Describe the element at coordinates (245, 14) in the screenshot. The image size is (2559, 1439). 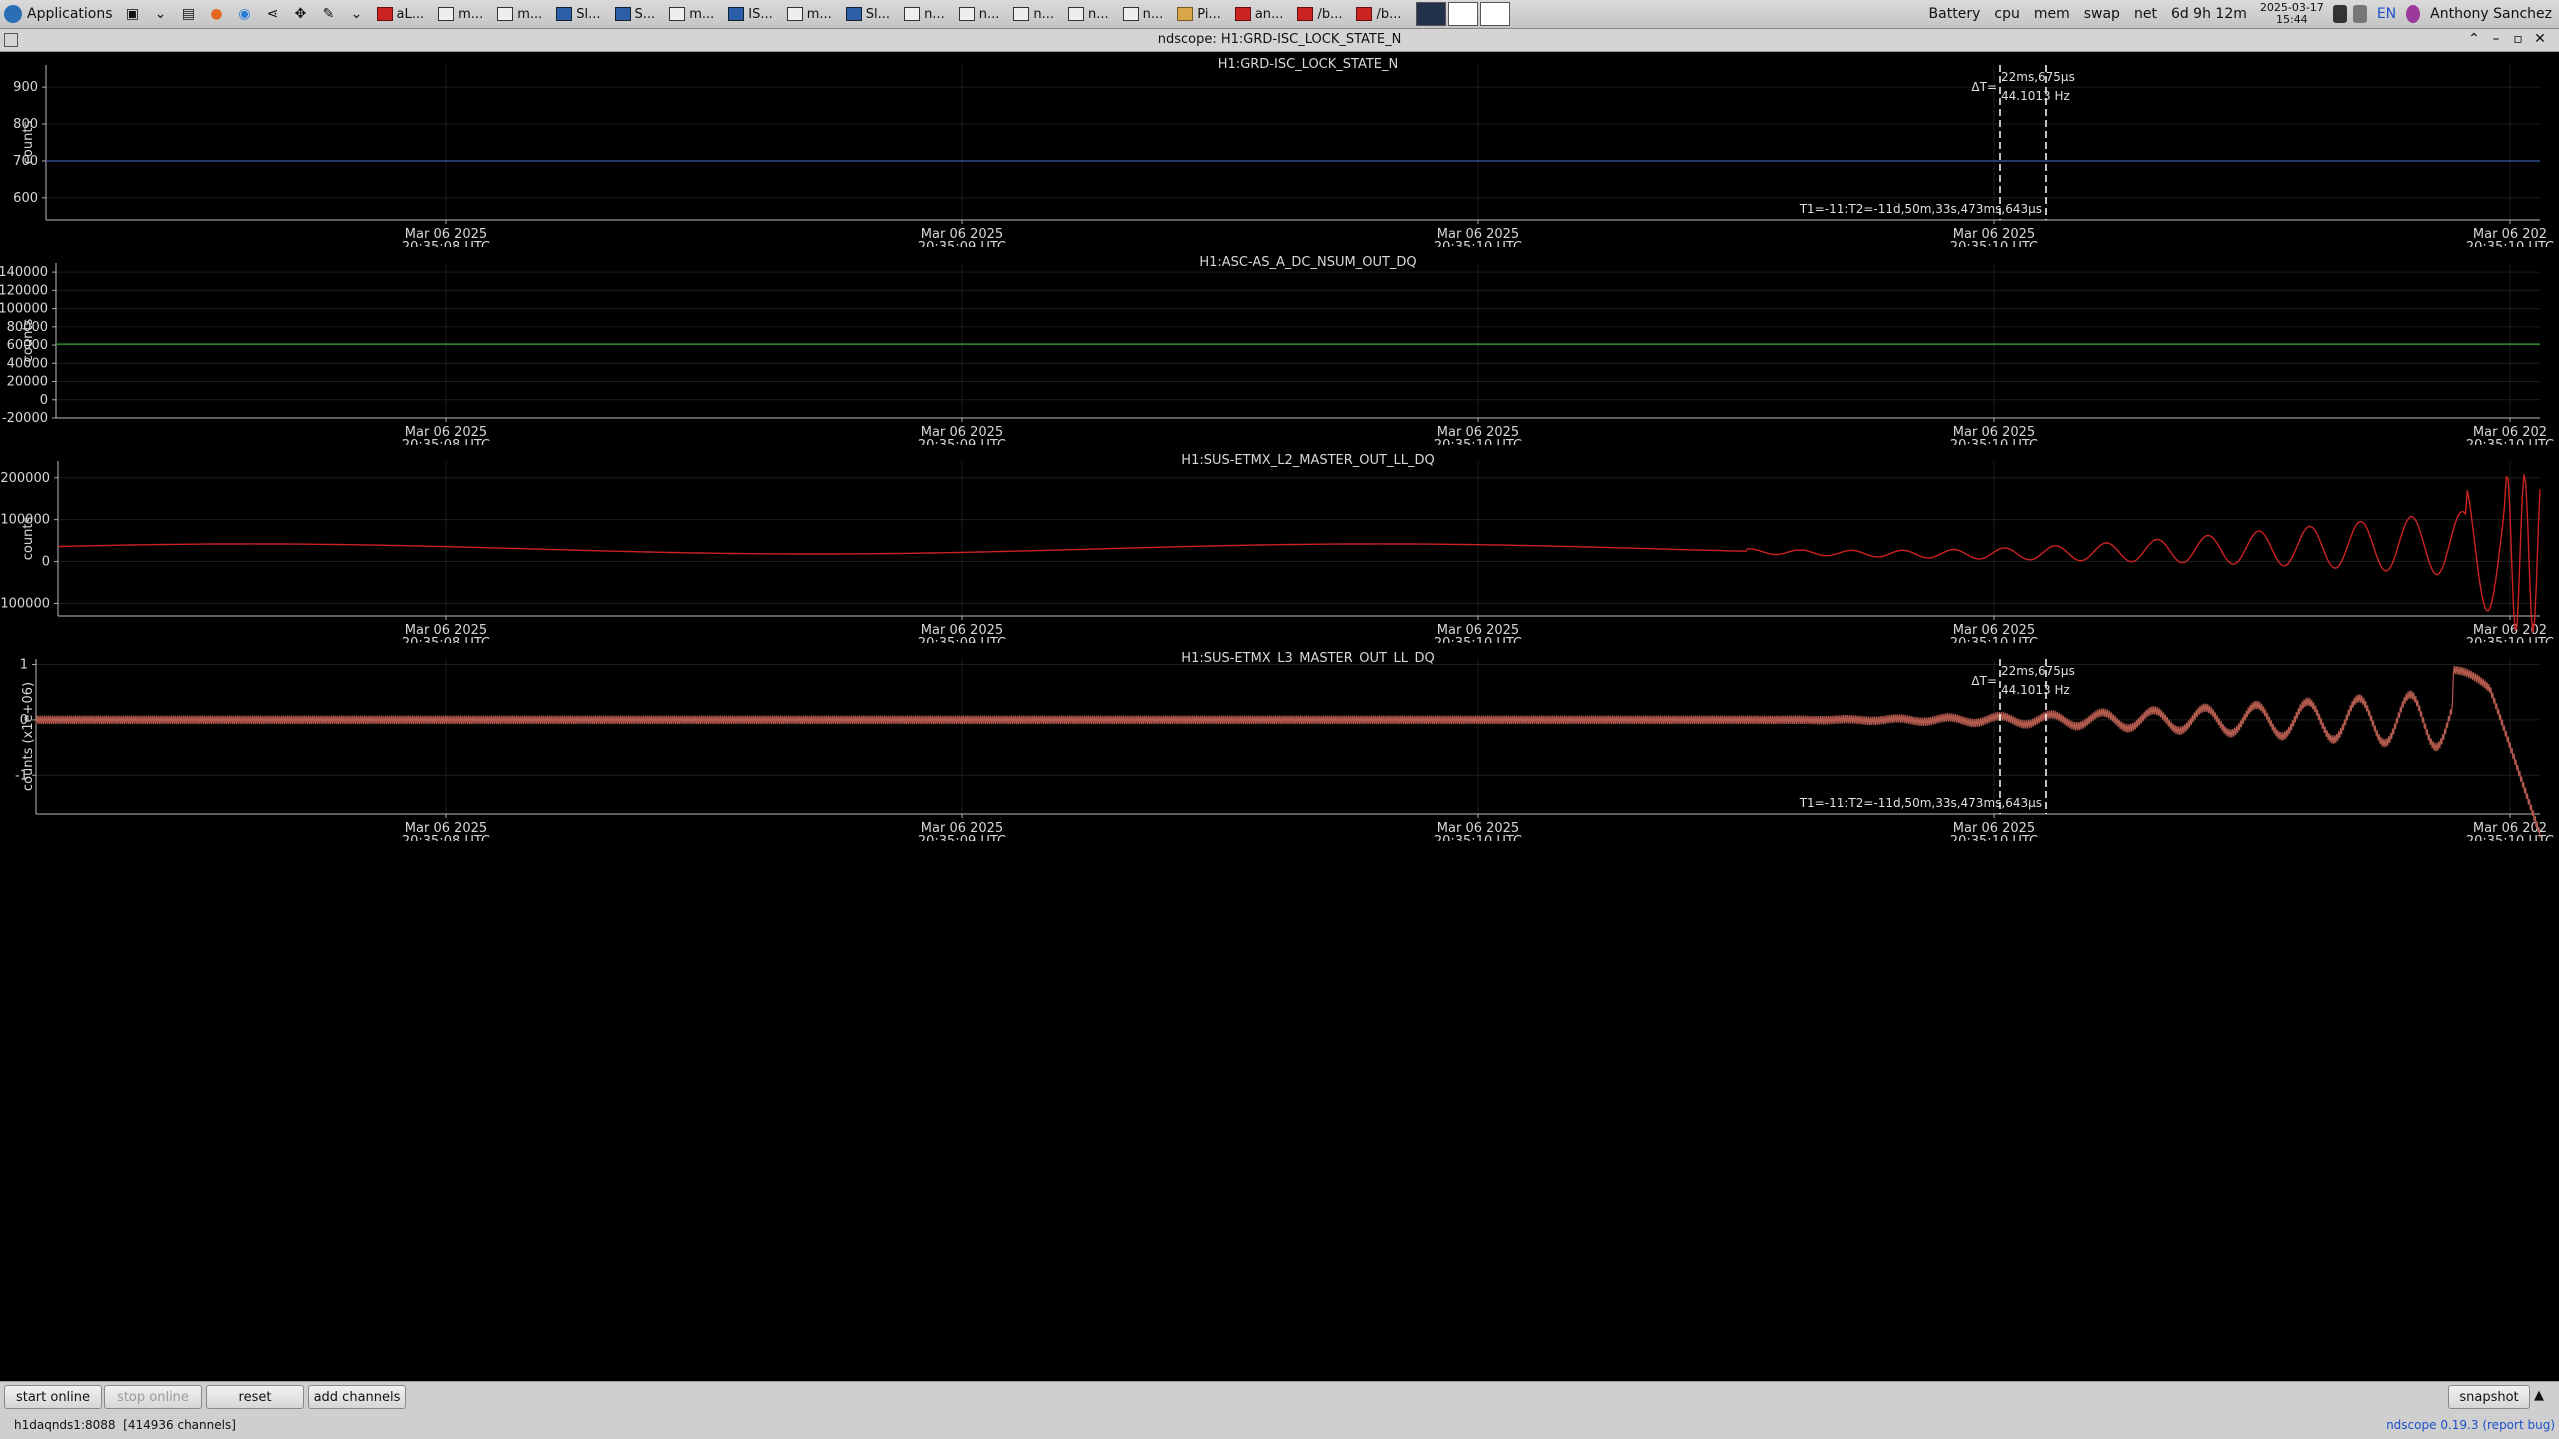
I see `chrome-launcher-icon: ◉` at that location.